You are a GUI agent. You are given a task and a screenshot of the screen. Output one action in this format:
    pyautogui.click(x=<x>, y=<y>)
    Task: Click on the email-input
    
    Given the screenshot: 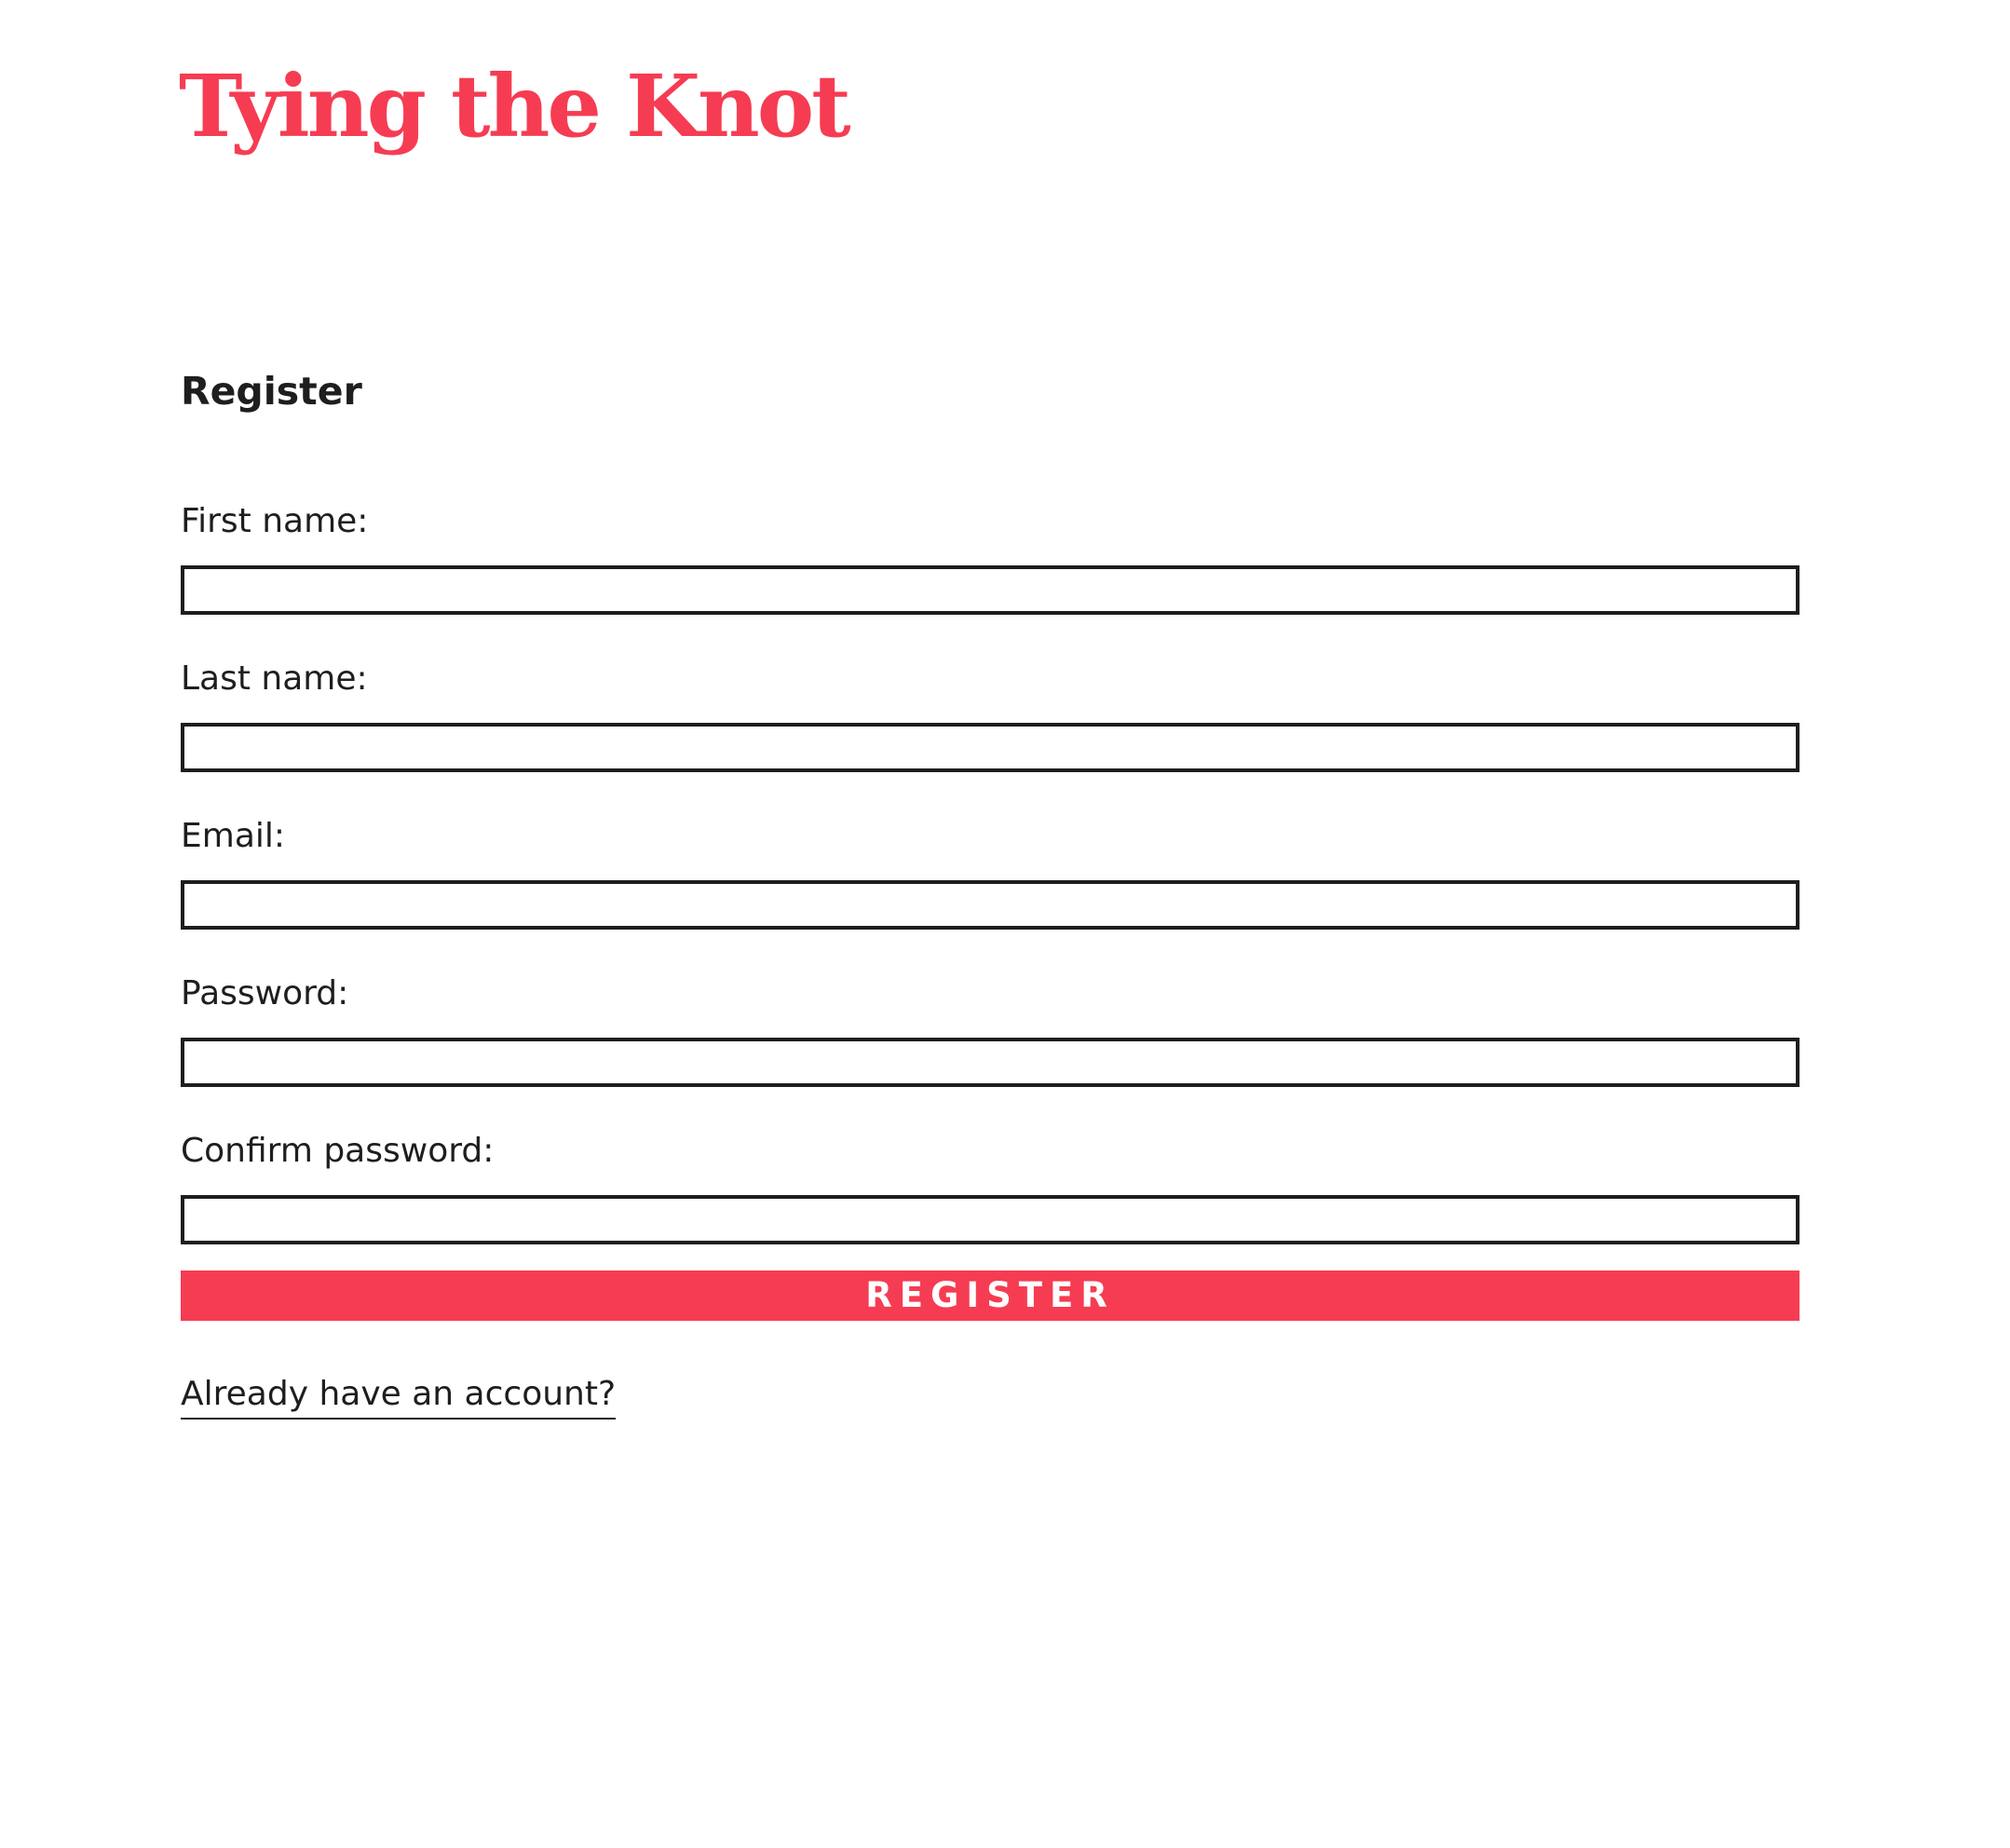 What is the action you would take?
    pyautogui.click(x=990, y=905)
    